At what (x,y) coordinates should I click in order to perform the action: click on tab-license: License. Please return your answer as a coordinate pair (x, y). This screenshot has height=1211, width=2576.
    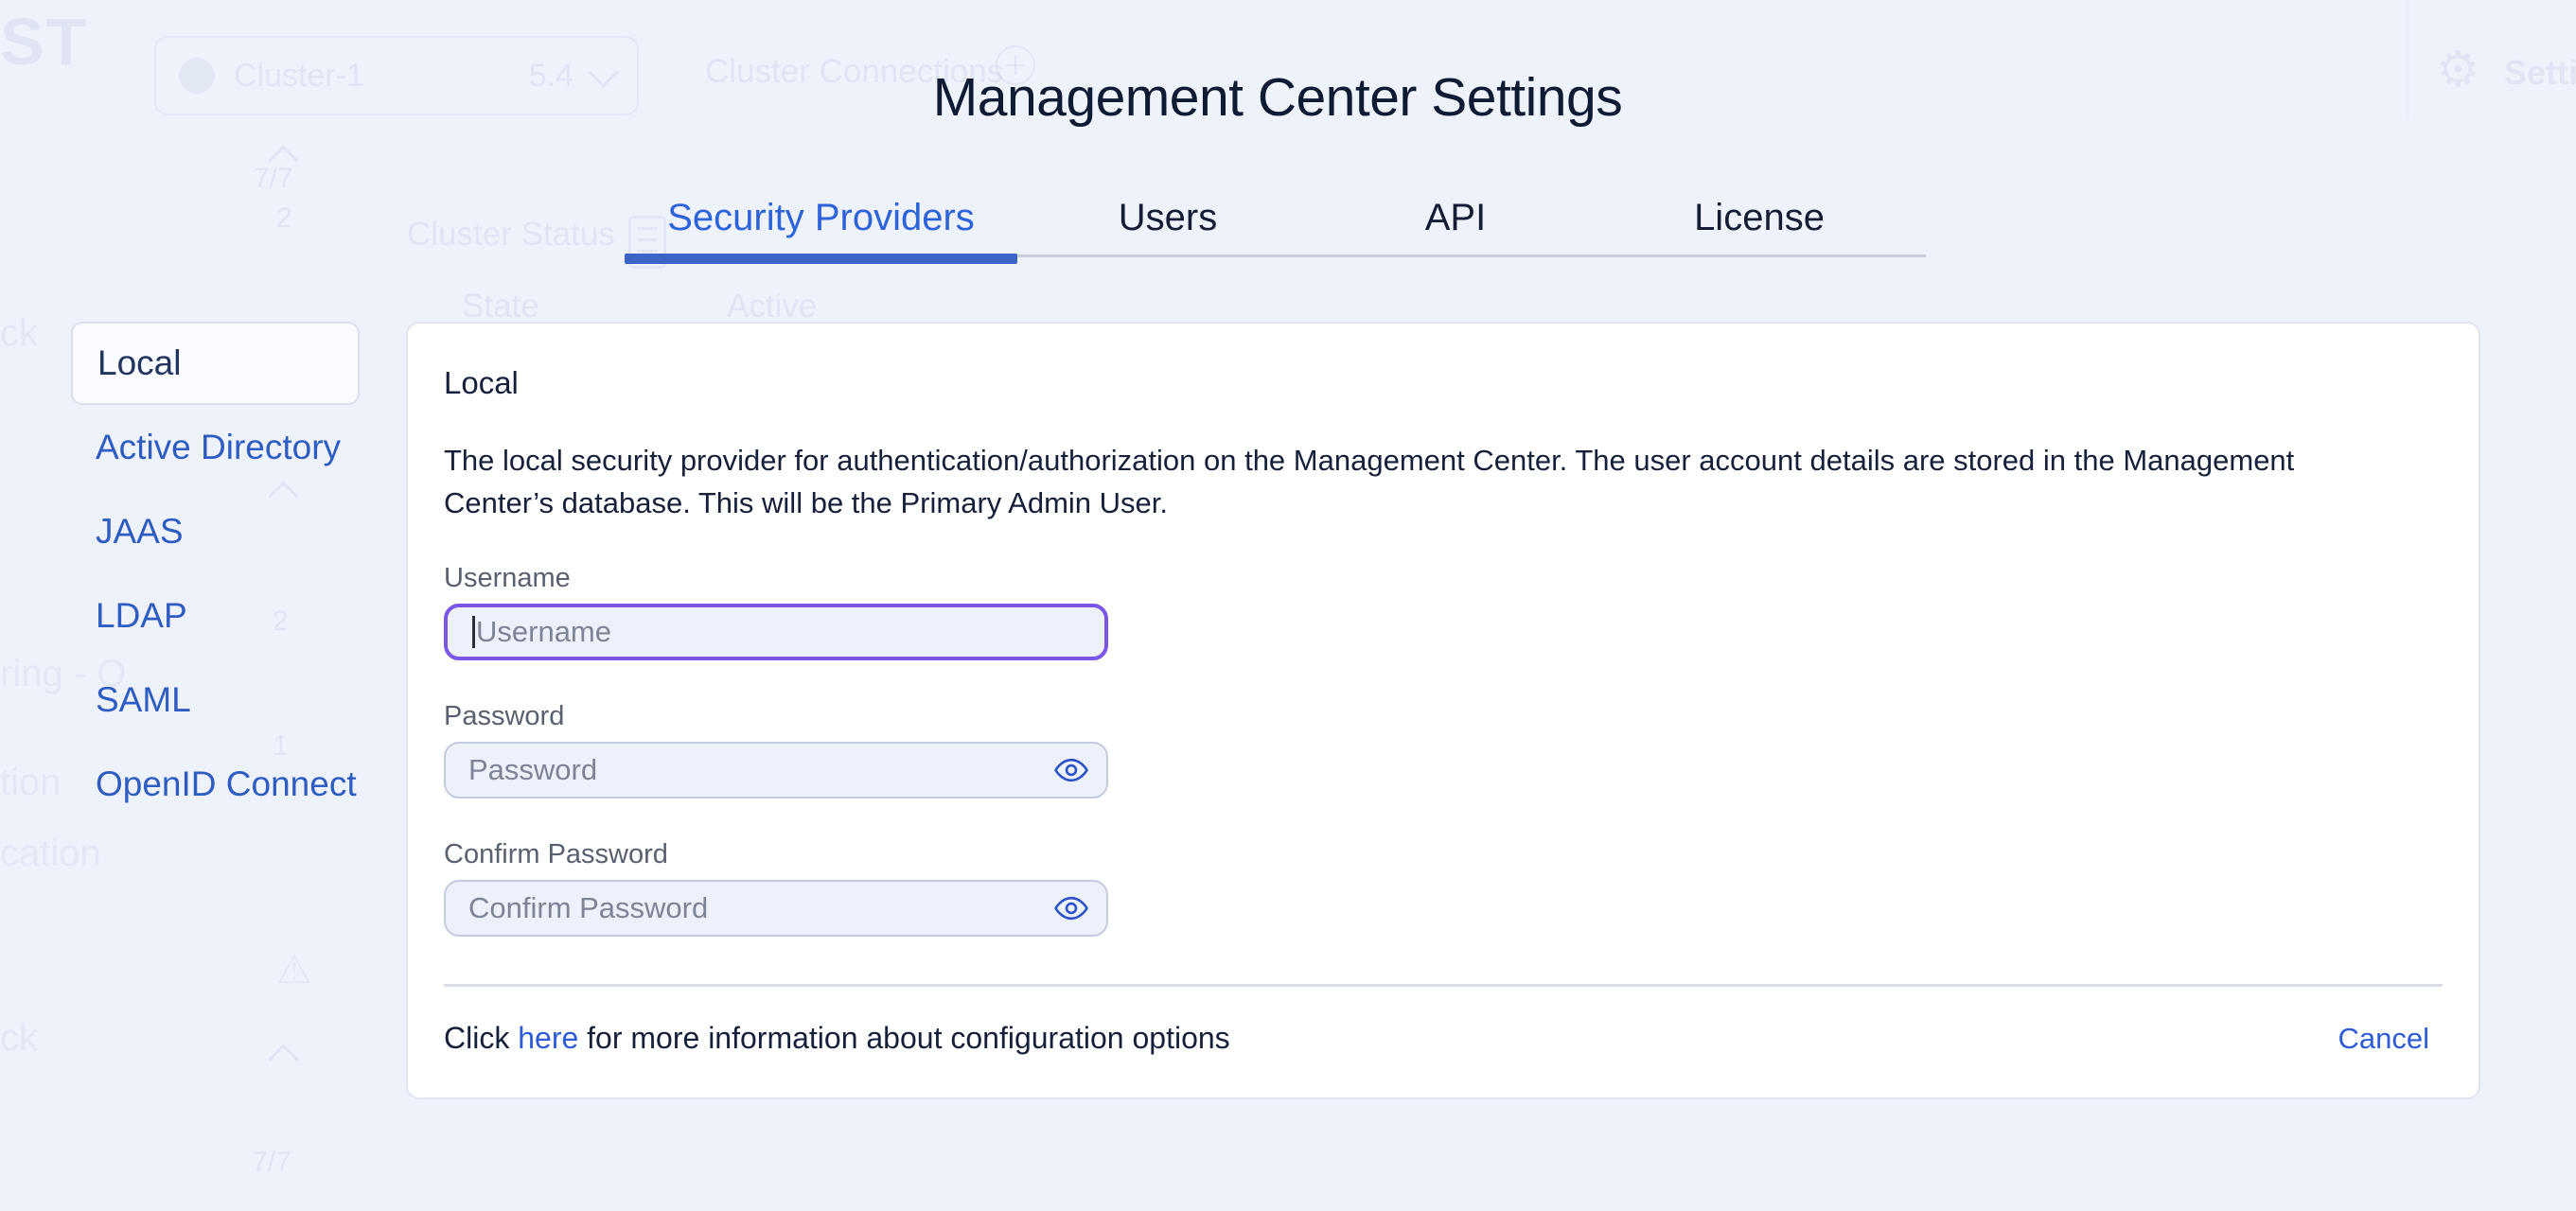
    Looking at the image, I should click on (1759, 224).